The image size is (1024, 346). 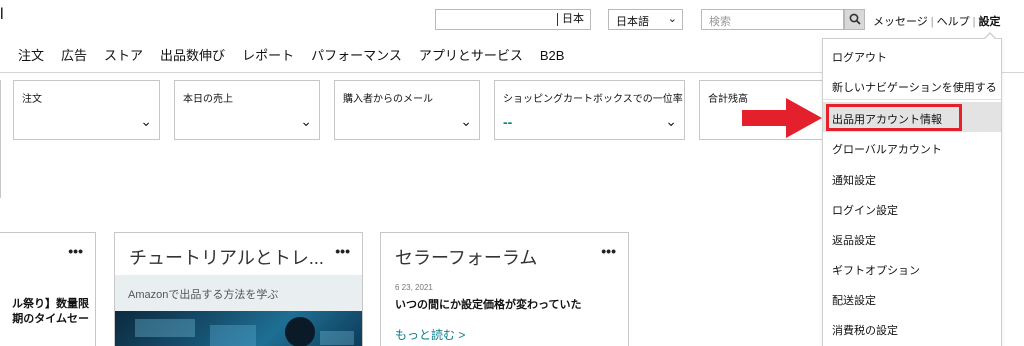 I want to click on widget-value: --, so click(x=508, y=122).